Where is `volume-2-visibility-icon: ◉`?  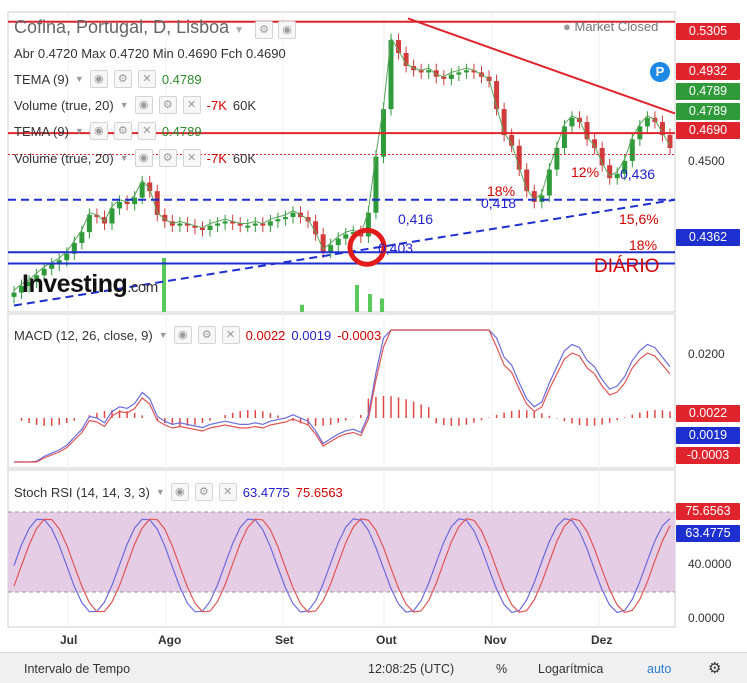 volume-2-visibility-icon: ◉ is located at coordinates (143, 158).